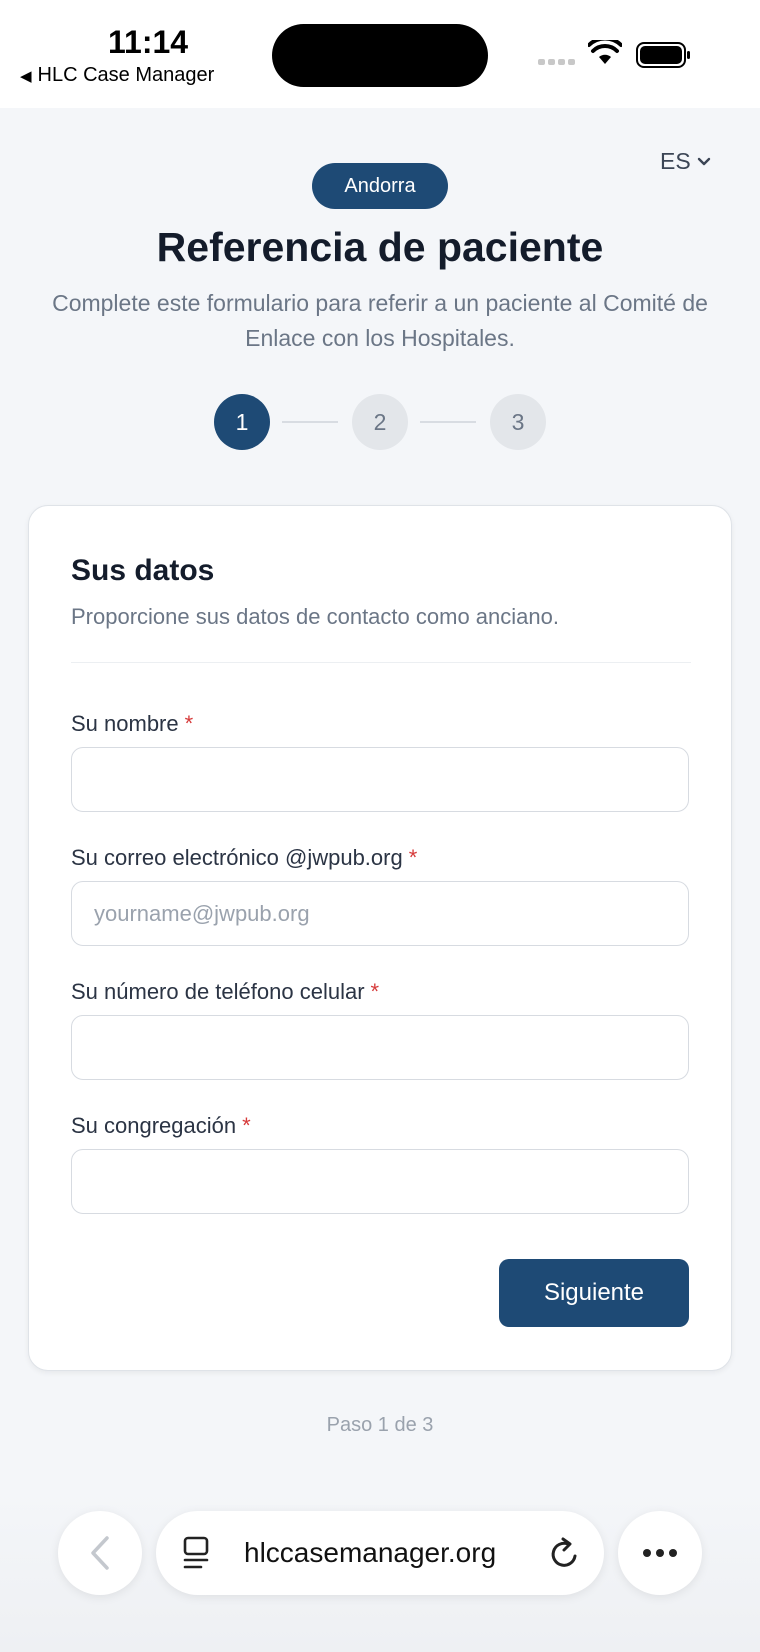 The width and height of the screenshot is (760, 1652). Describe the element at coordinates (703, 161) in the screenshot. I see `chevron-down-icon` at that location.